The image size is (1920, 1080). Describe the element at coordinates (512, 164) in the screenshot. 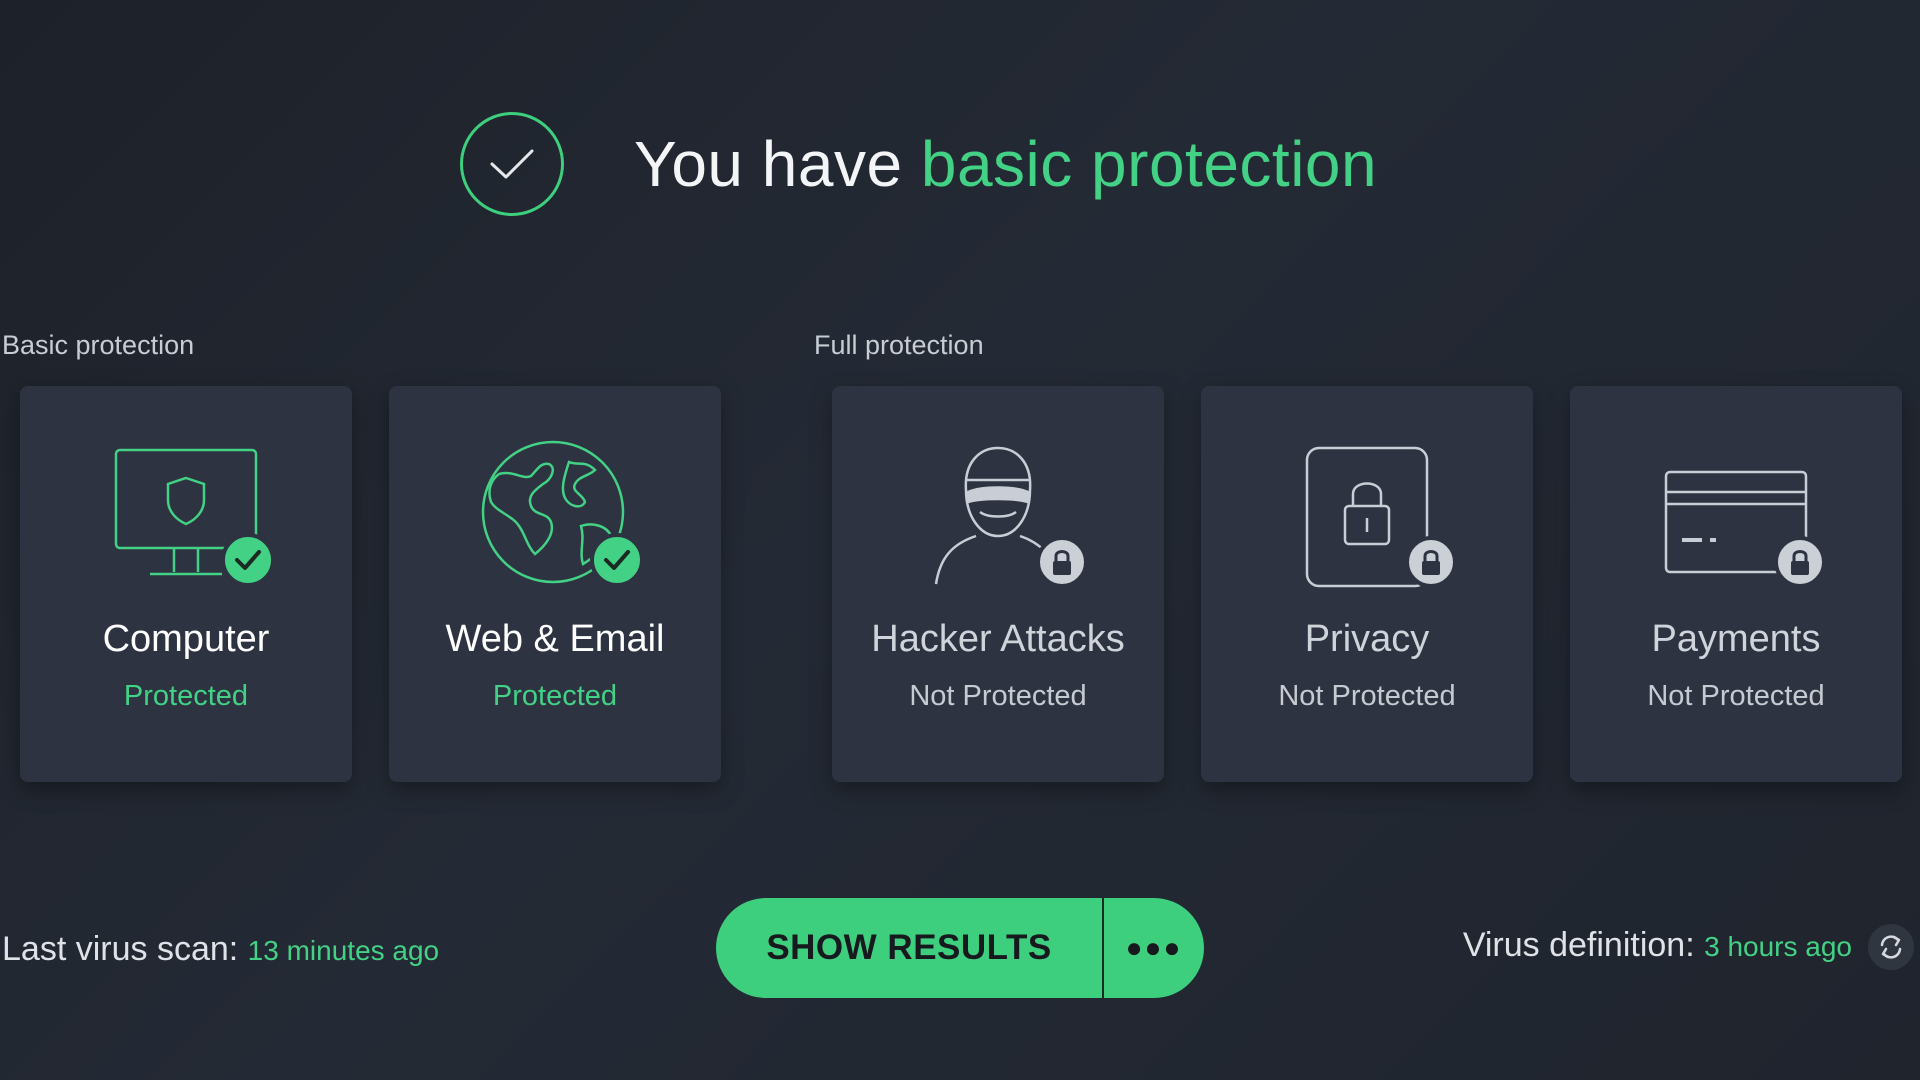

I see `status-check-icon` at that location.